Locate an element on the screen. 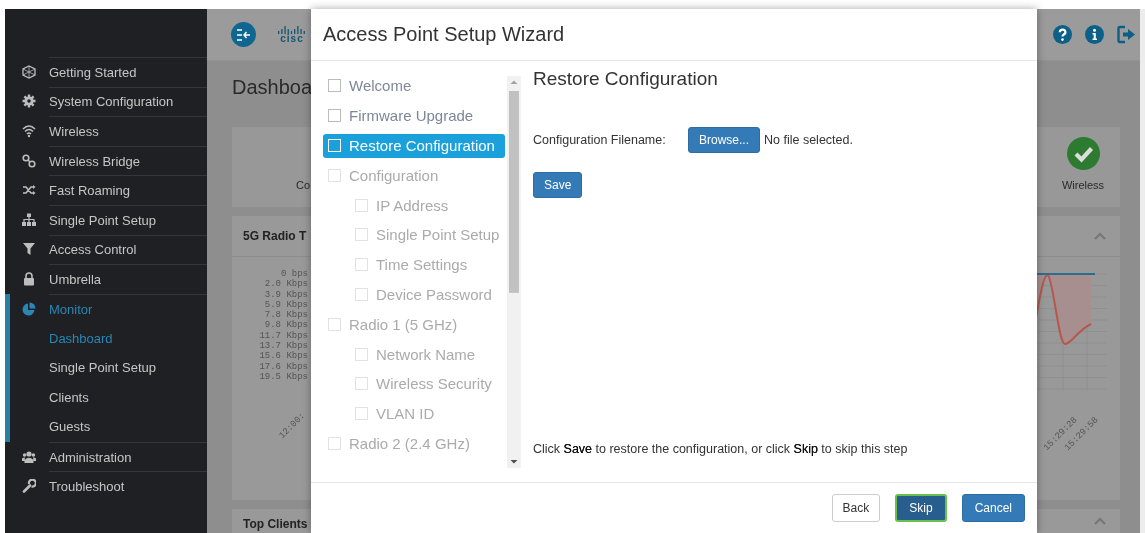 This screenshot has height=533, width=1145. field-label: Configuration Filename: is located at coordinates (600, 140).